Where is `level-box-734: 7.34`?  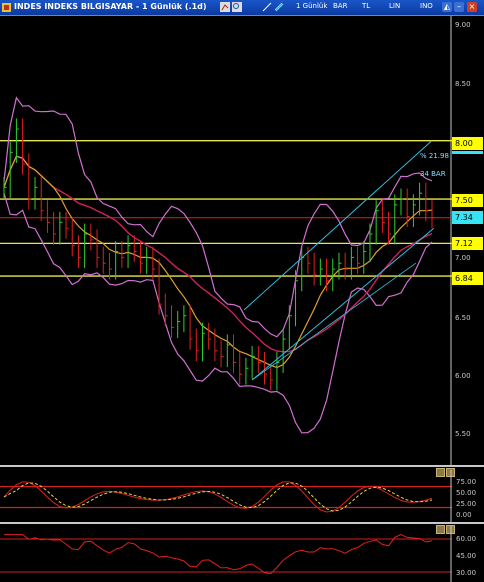
level-box-734: 7.34 is located at coordinates (467, 217).